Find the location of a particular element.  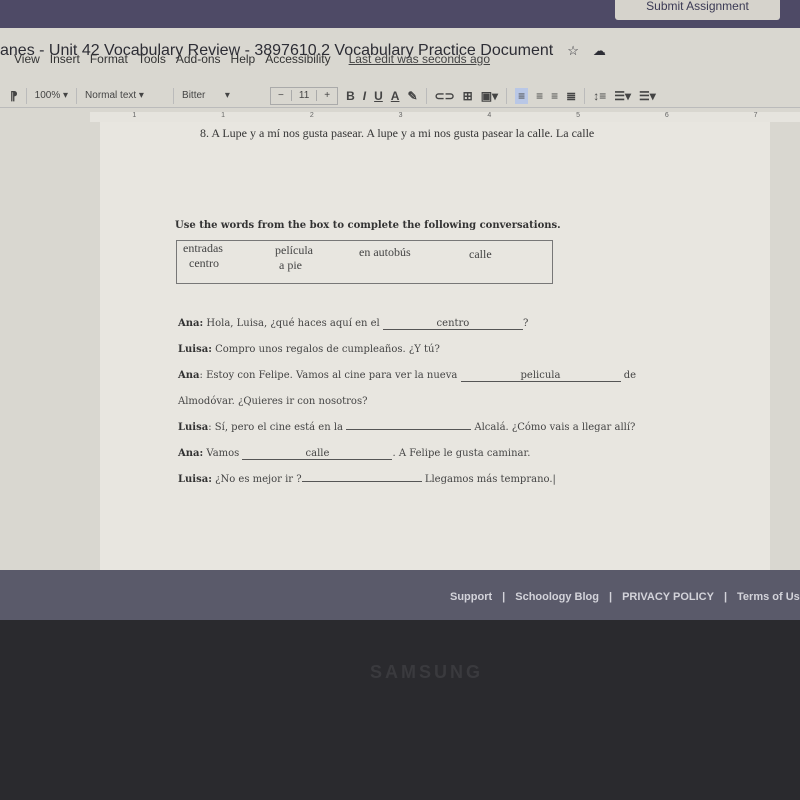

line-text: Almodóvar. ¿Quieres ir con nosotros? is located at coordinates (273, 401).